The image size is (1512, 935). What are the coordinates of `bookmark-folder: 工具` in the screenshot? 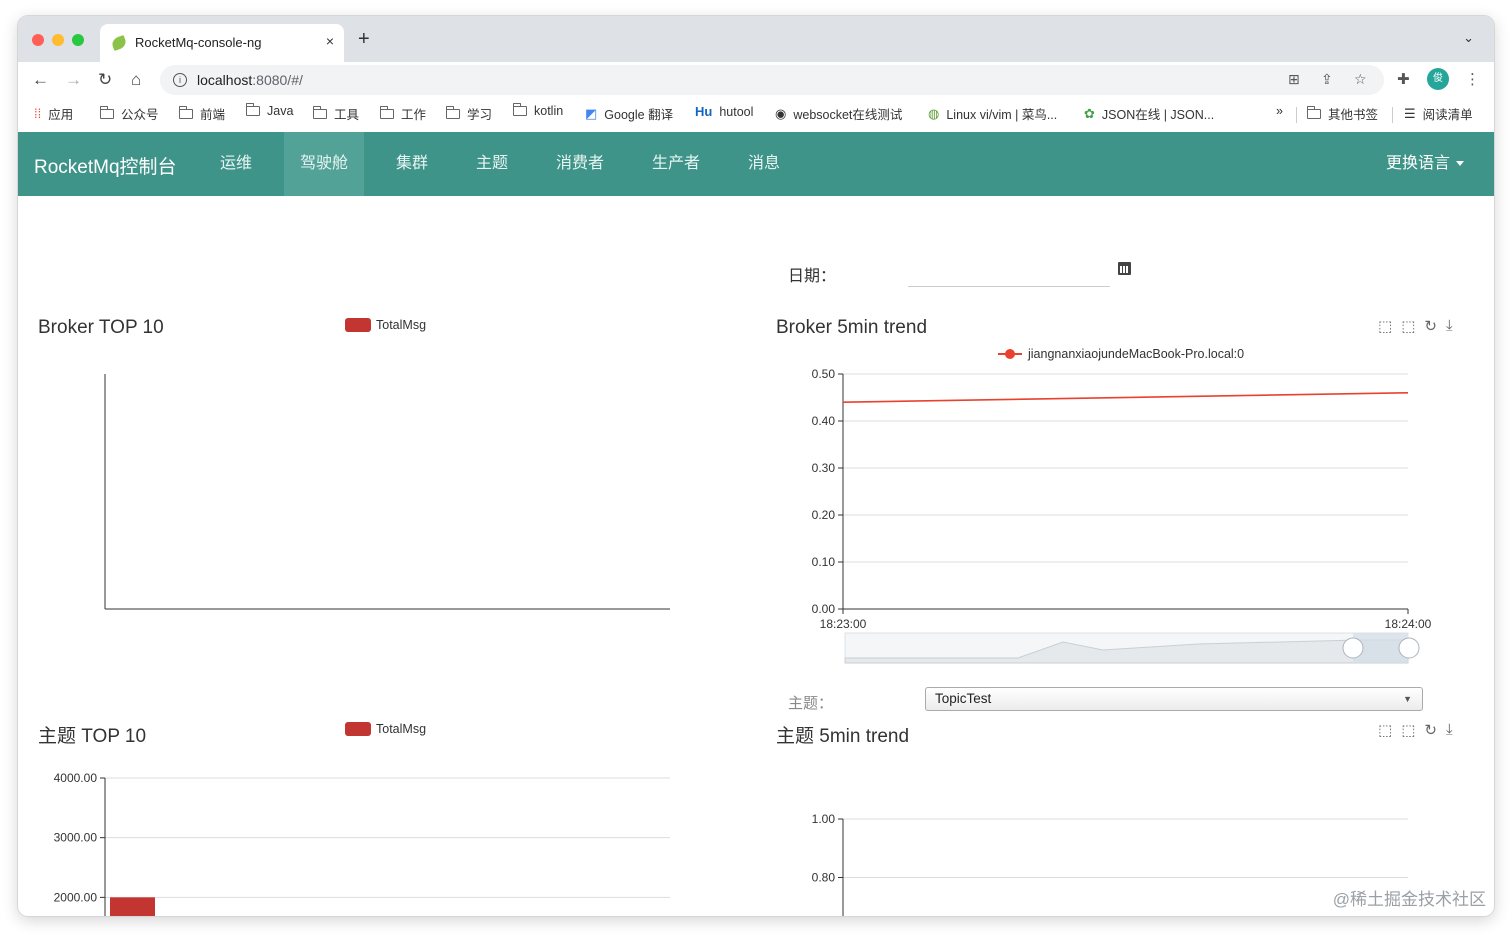 It's located at (336, 113).